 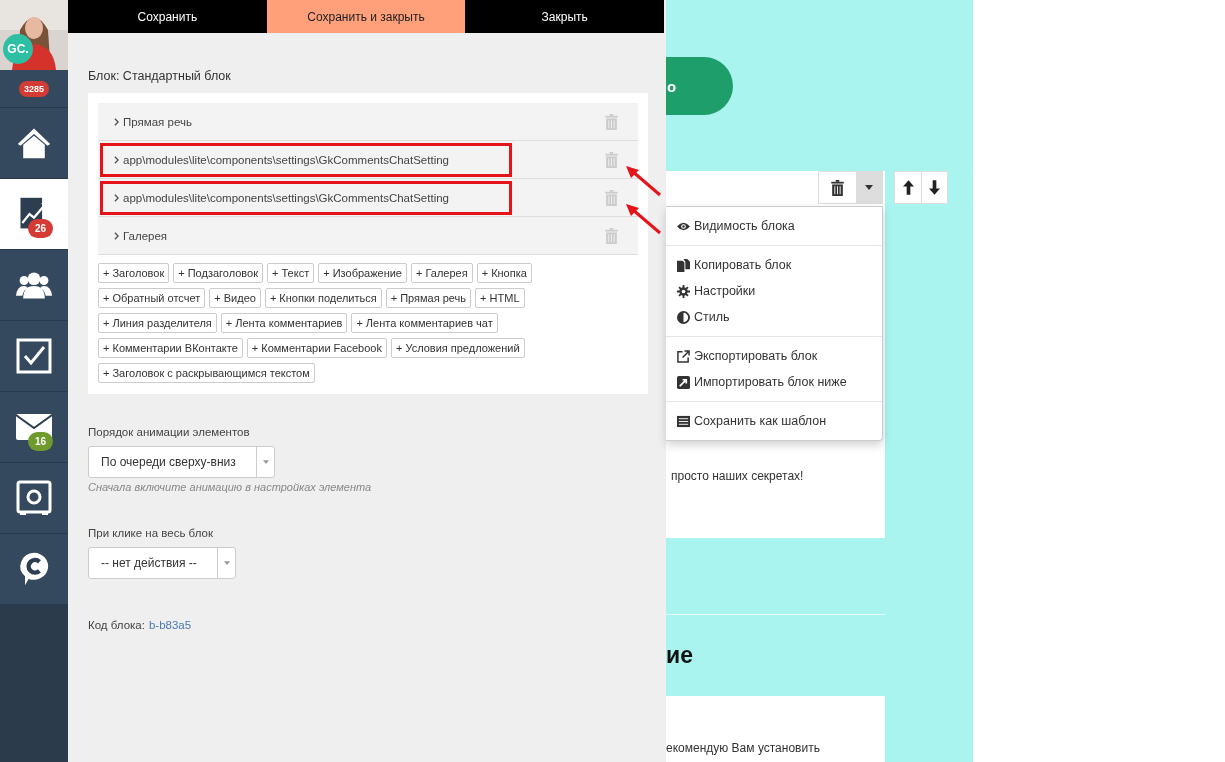 I want to click on arrow-down-icon, so click(x=934, y=187).